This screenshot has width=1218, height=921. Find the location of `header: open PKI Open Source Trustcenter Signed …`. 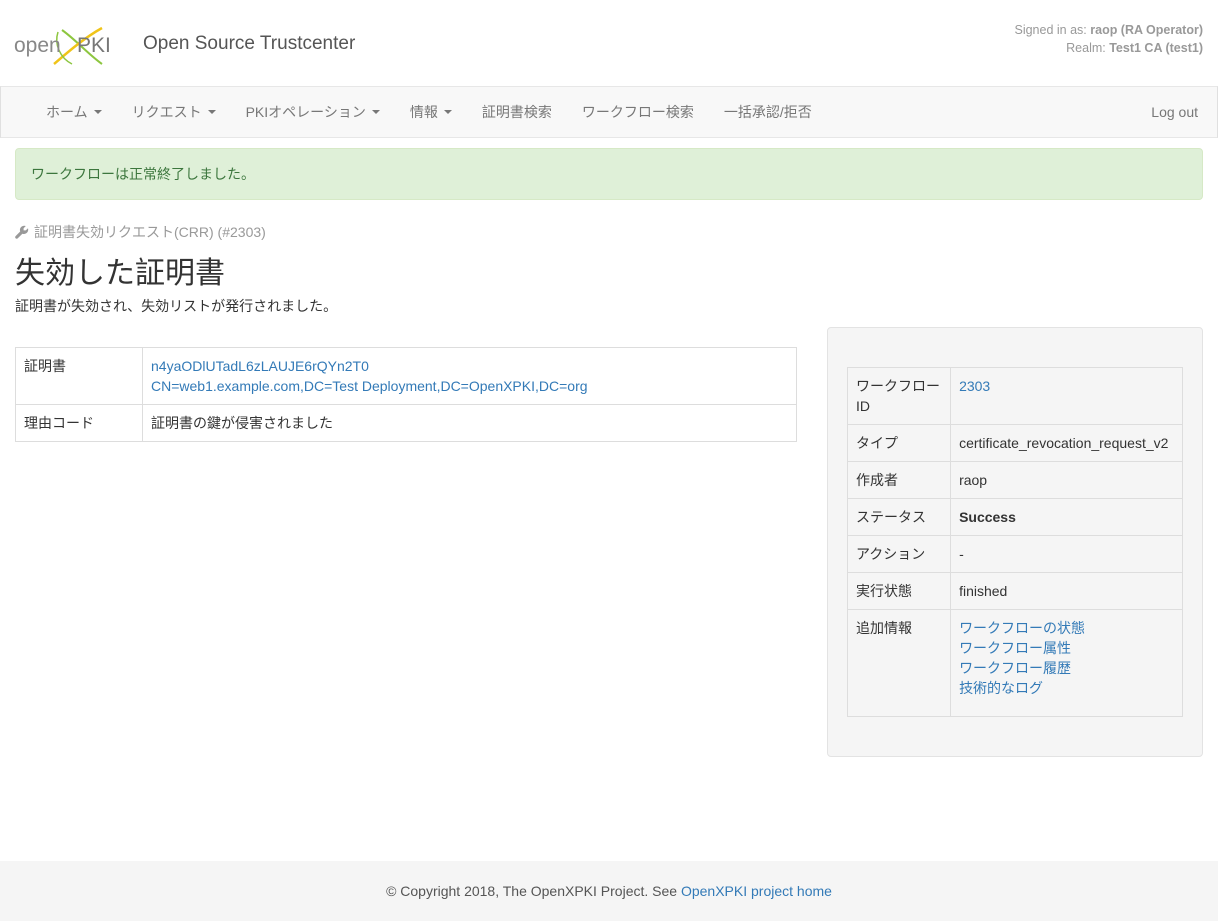

header: open PKI Open Source Trustcenter Signed … is located at coordinates (609, 43).